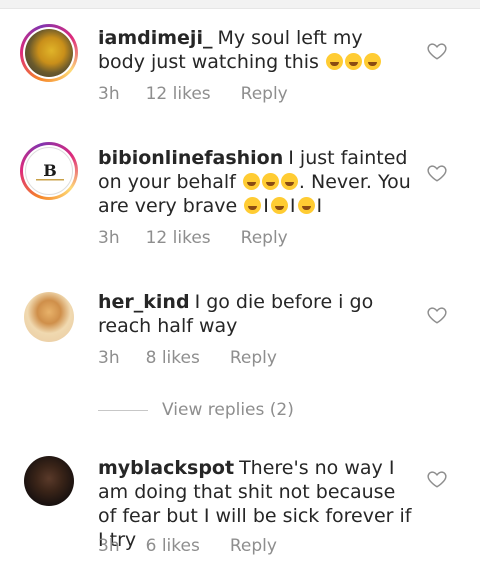 This screenshot has height=565, width=480. I want to click on avatar-story-ring, so click(49, 53).